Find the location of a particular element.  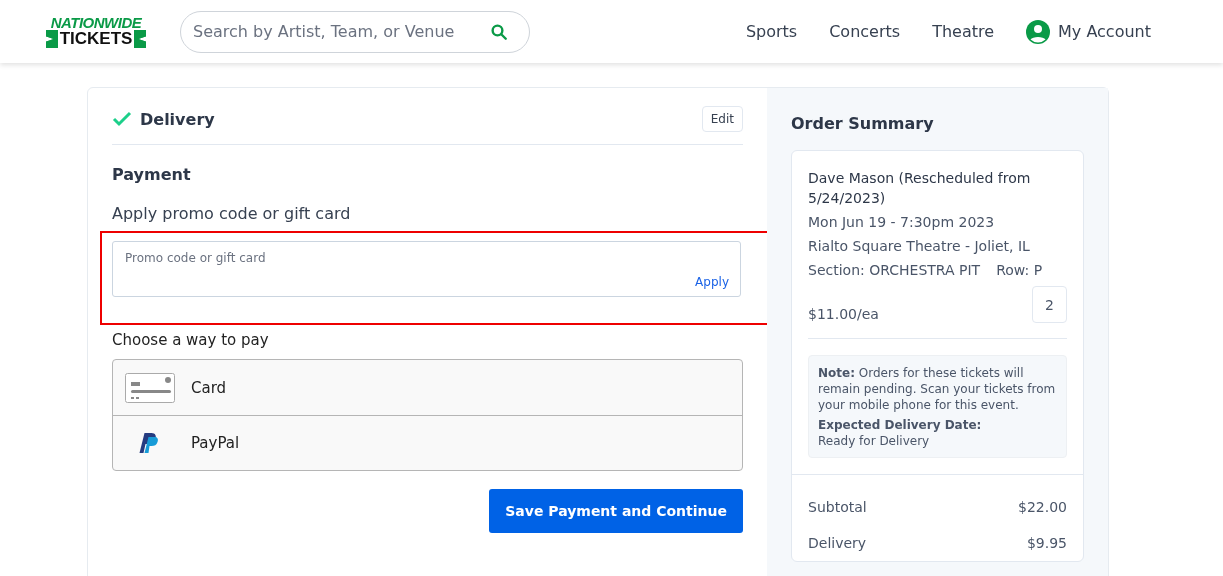

payment-option: PayPal is located at coordinates (427, 442).